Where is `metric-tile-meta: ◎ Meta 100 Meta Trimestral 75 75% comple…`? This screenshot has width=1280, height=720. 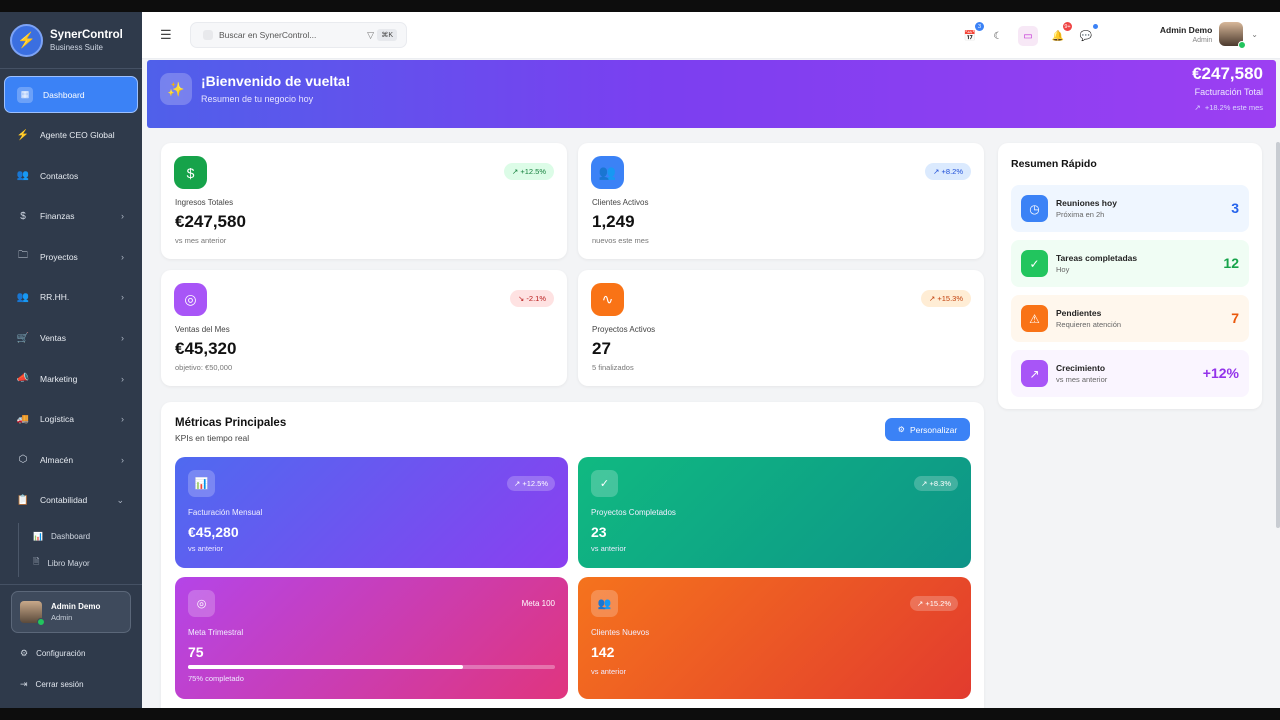 metric-tile-meta: ◎ Meta 100 Meta Trimestral 75 75% comple… is located at coordinates (371, 638).